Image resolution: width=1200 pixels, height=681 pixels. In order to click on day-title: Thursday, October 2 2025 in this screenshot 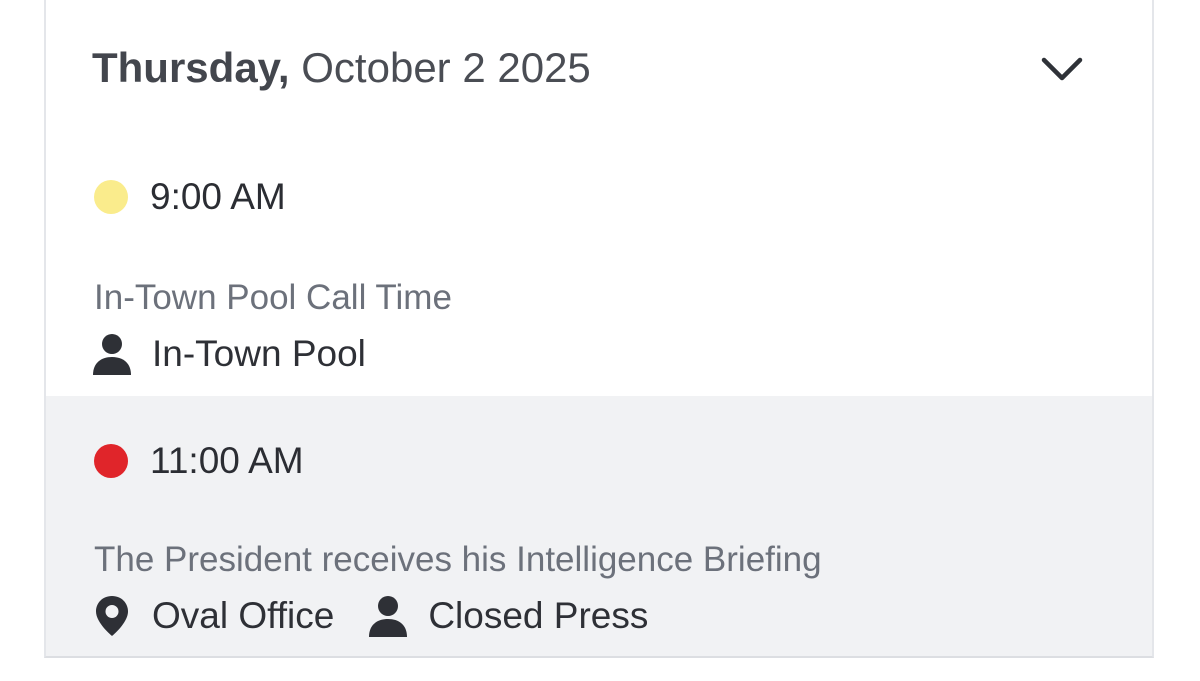, I will do `click(341, 68)`.